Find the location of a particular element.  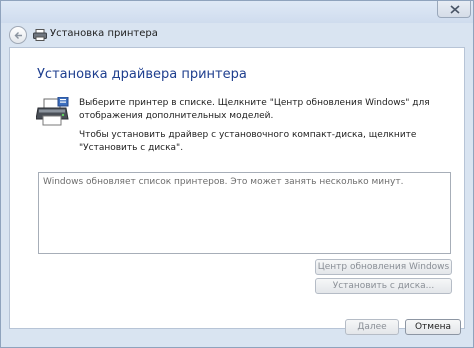

title-bar is located at coordinates (237, 12).